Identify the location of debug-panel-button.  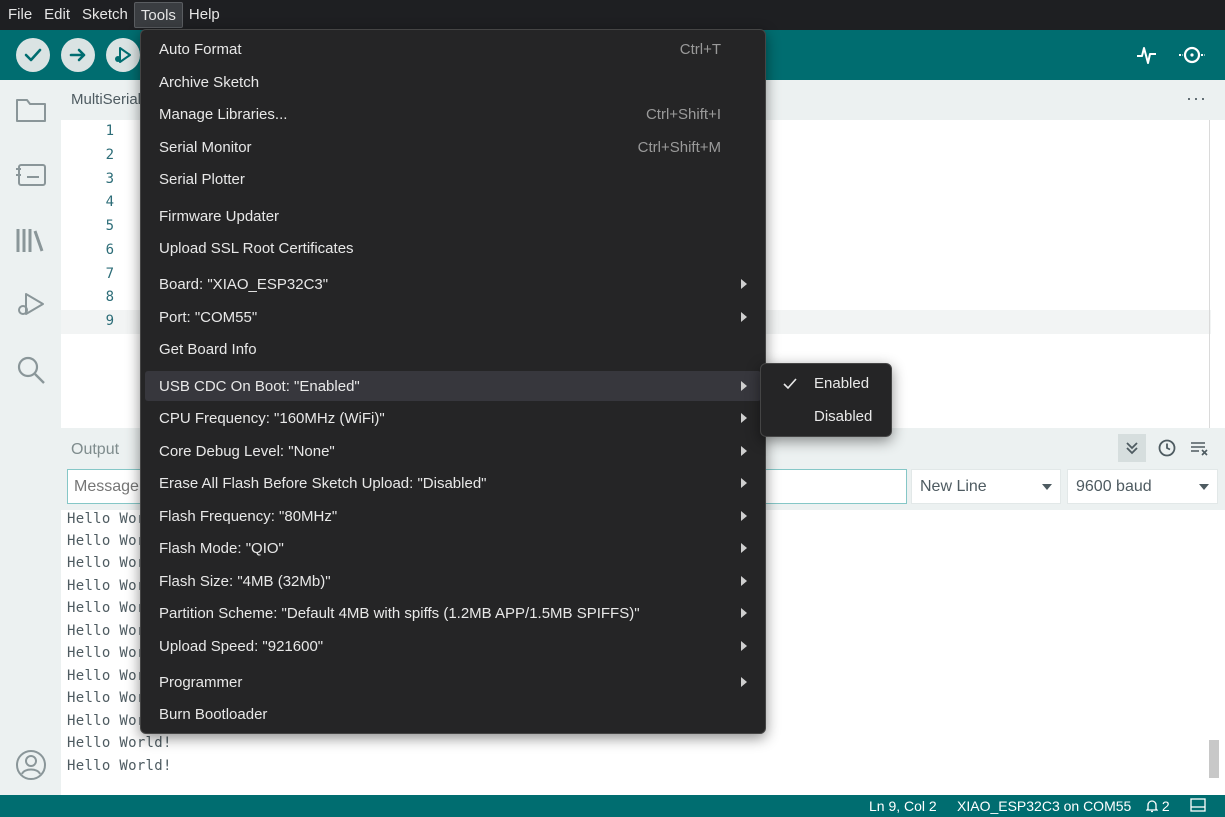
(31, 304).